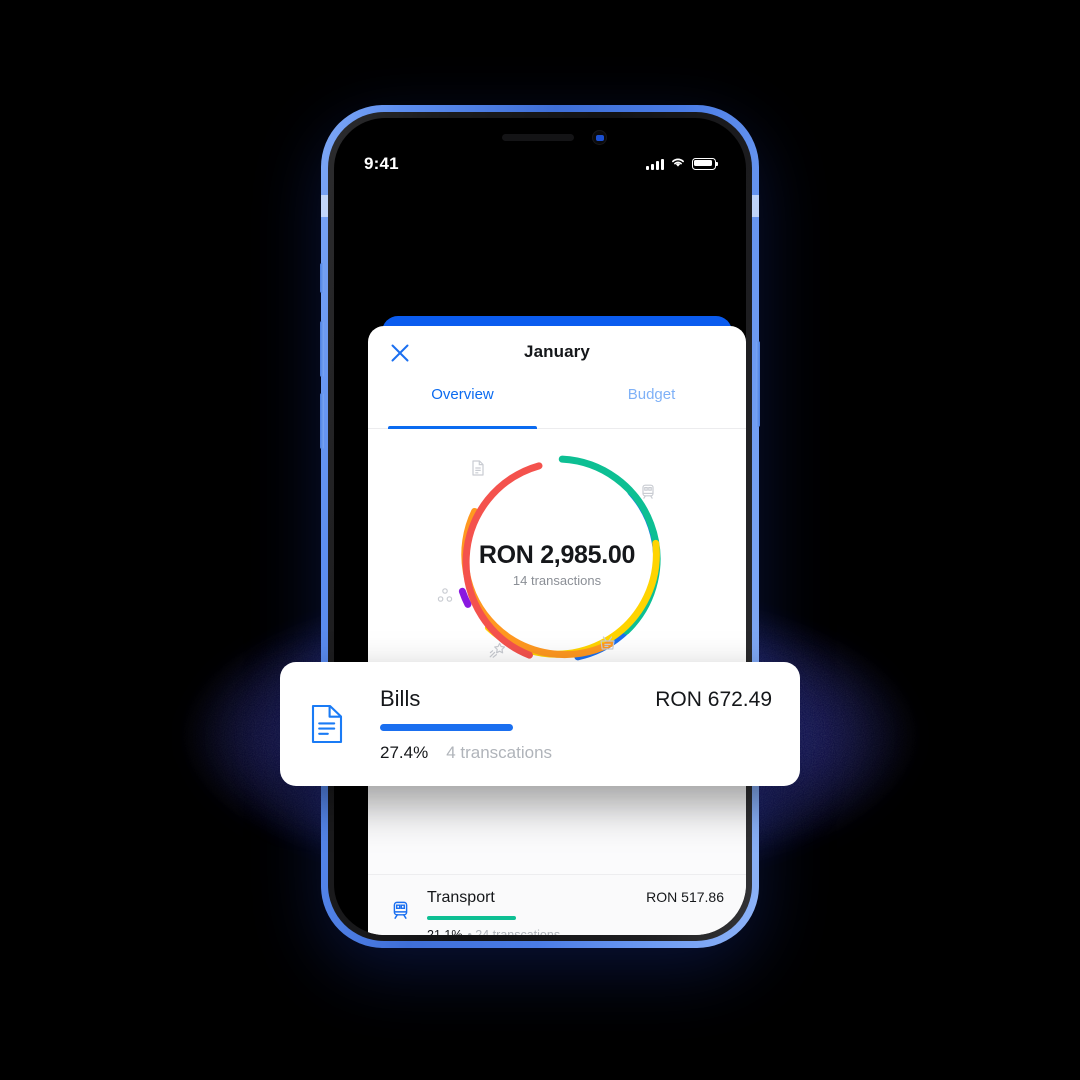 This screenshot has height=1080, width=1080. I want to click on spending-donut-chart: RON 2,985.00 14 transactions, so click(557, 560).